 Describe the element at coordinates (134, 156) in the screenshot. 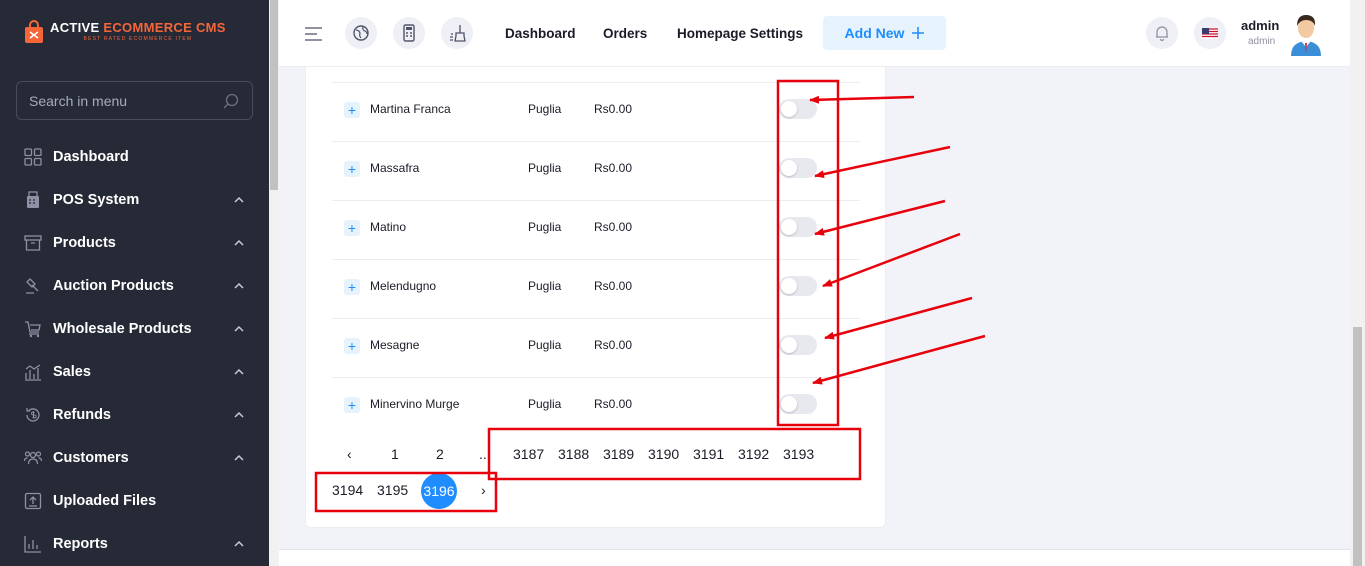

I see `sidebar-item-dashboard: Dashboard` at that location.